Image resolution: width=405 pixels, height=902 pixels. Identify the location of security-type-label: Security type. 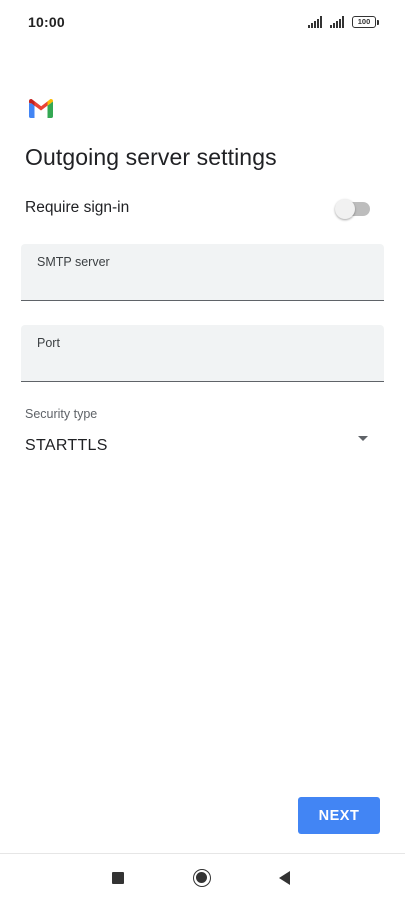
(61, 414).